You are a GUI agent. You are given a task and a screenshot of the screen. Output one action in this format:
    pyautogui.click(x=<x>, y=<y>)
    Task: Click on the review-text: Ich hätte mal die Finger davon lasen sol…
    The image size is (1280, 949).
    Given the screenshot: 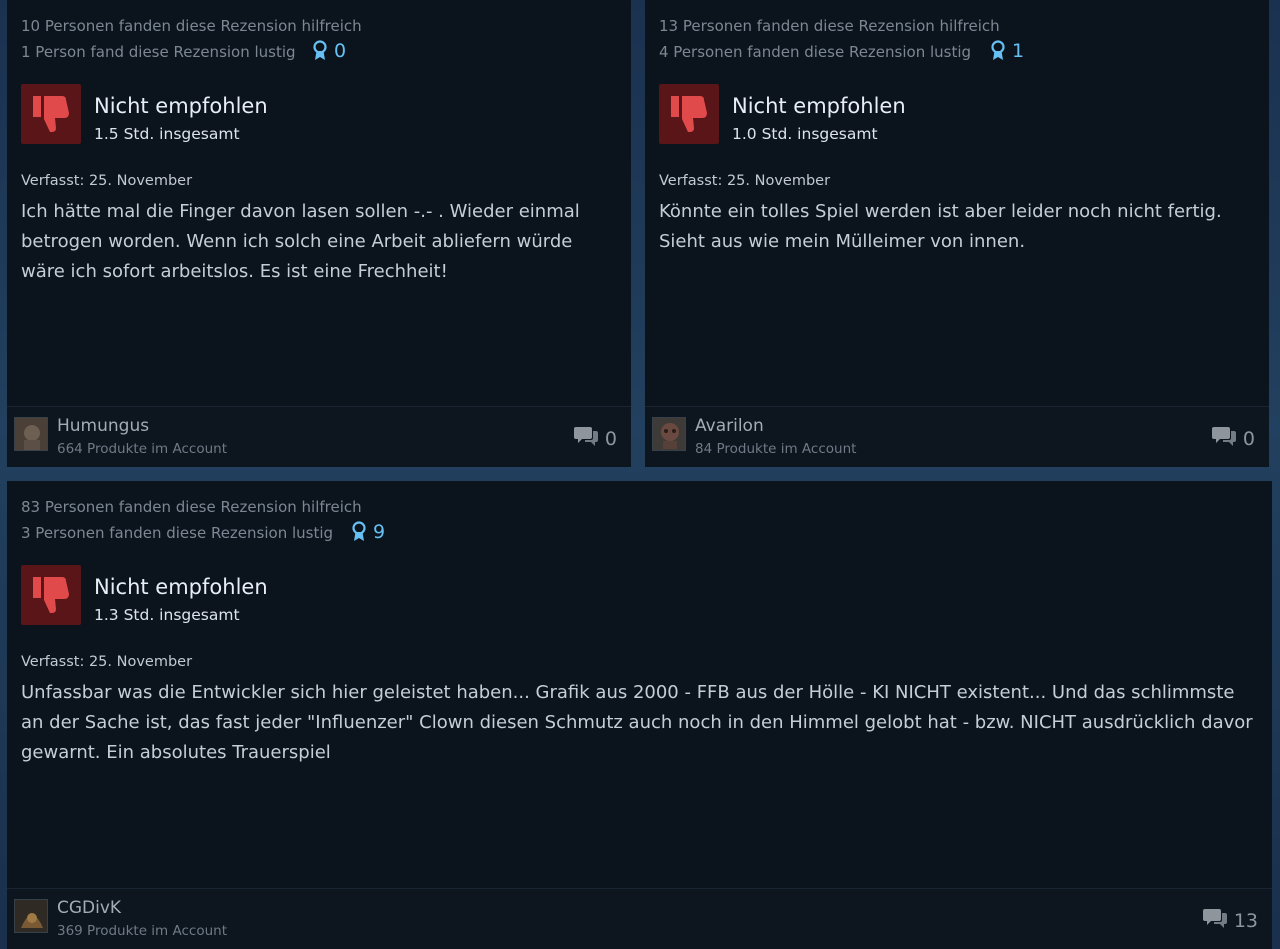 What is the action you would take?
    pyautogui.click(x=300, y=241)
    